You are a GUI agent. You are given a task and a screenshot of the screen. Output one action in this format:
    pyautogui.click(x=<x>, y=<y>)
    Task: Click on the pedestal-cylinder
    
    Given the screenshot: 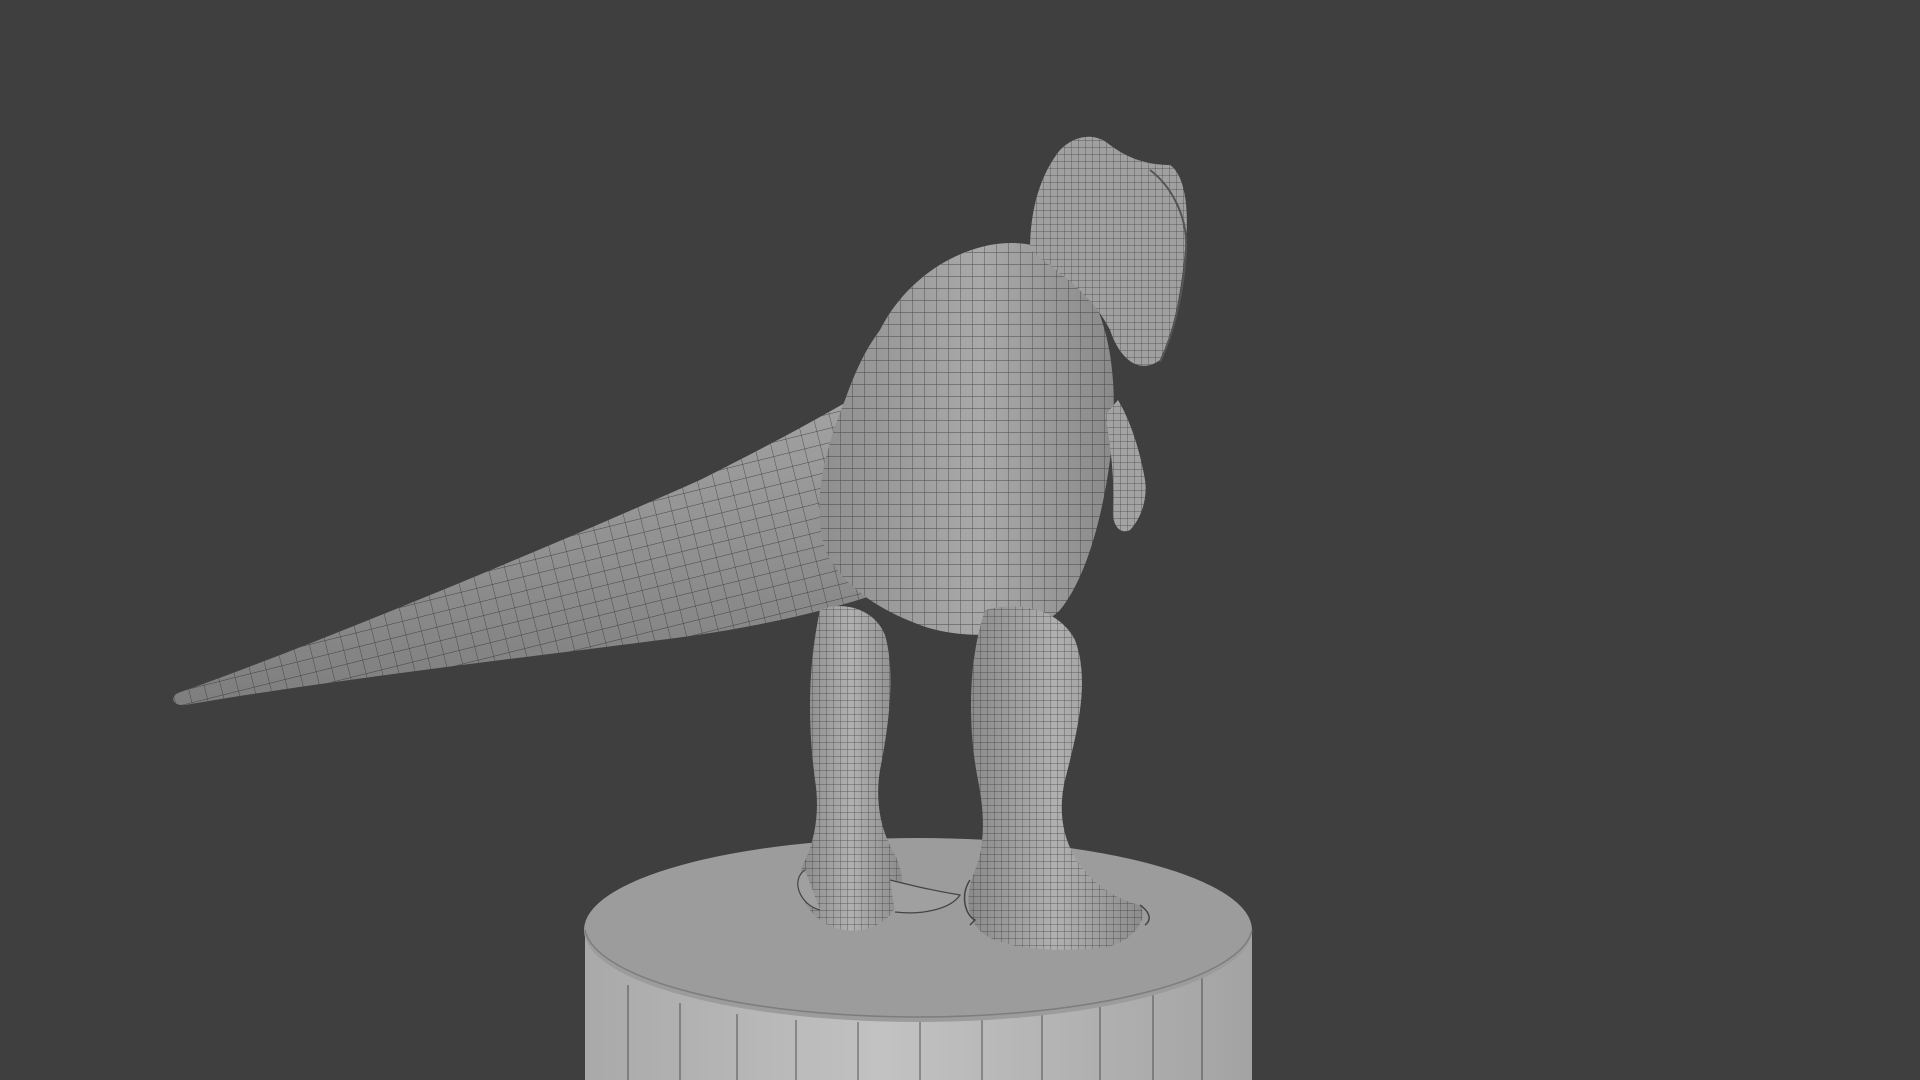 What is the action you would take?
    pyautogui.click(x=918, y=959)
    